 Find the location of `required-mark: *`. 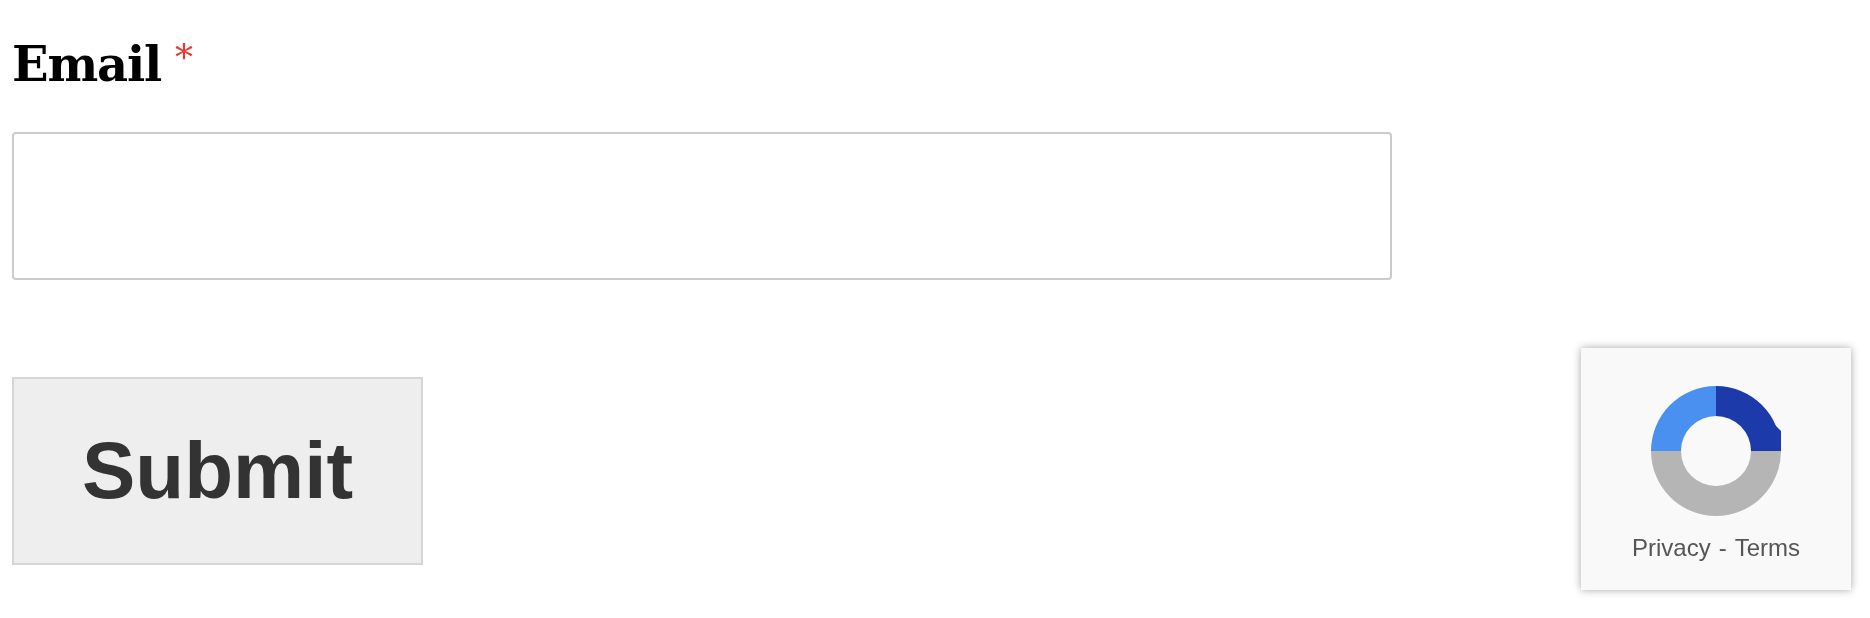

required-mark: * is located at coordinates (183, 58).